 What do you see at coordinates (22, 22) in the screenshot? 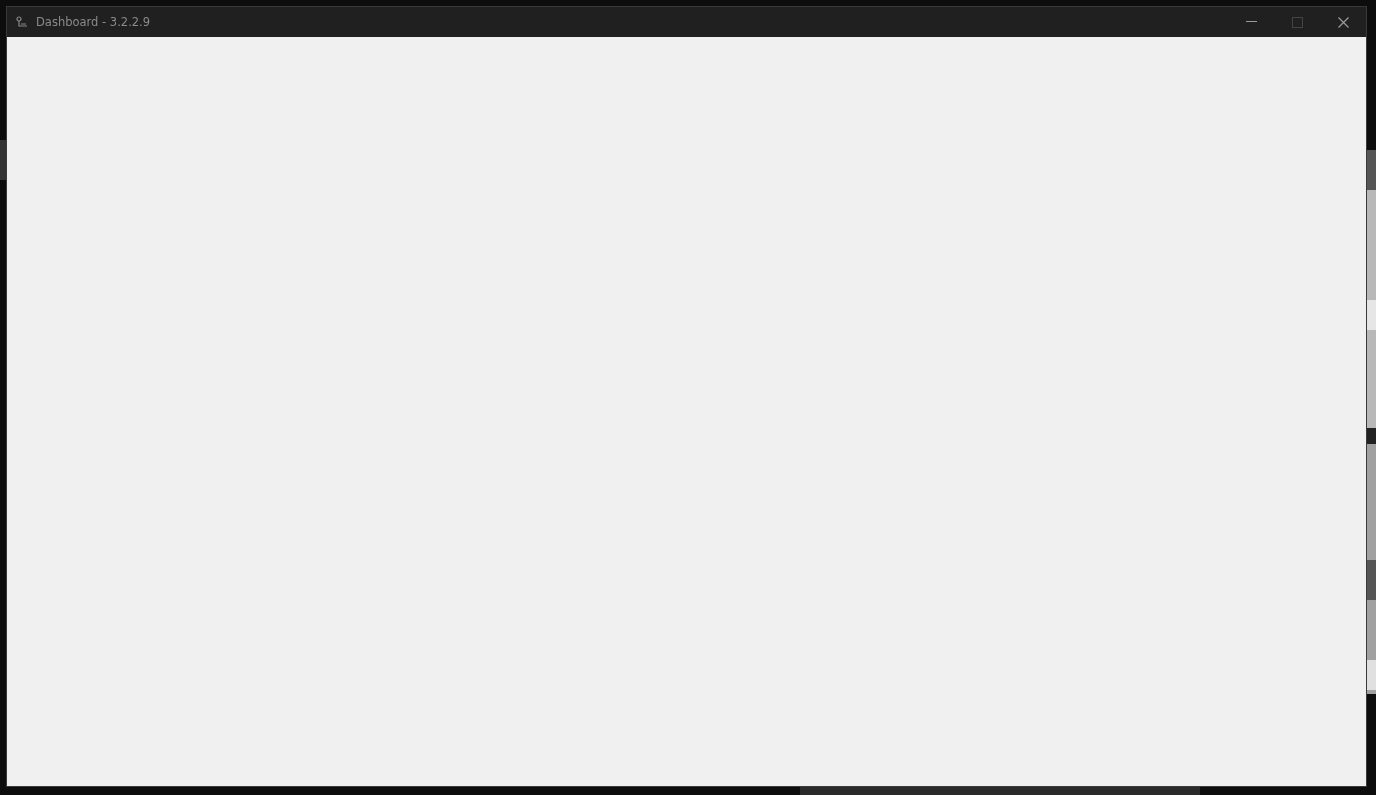
I see `app-icon` at bounding box center [22, 22].